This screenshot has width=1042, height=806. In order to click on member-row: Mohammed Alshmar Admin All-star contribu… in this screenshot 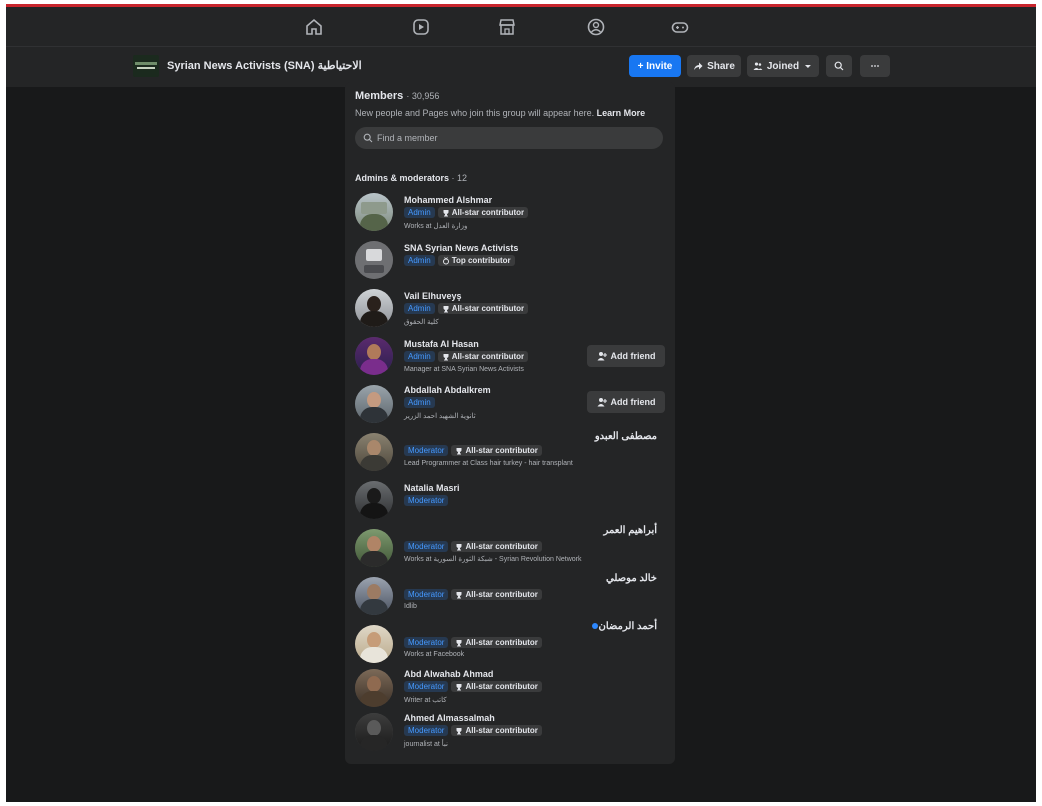, I will do `click(510, 212)`.